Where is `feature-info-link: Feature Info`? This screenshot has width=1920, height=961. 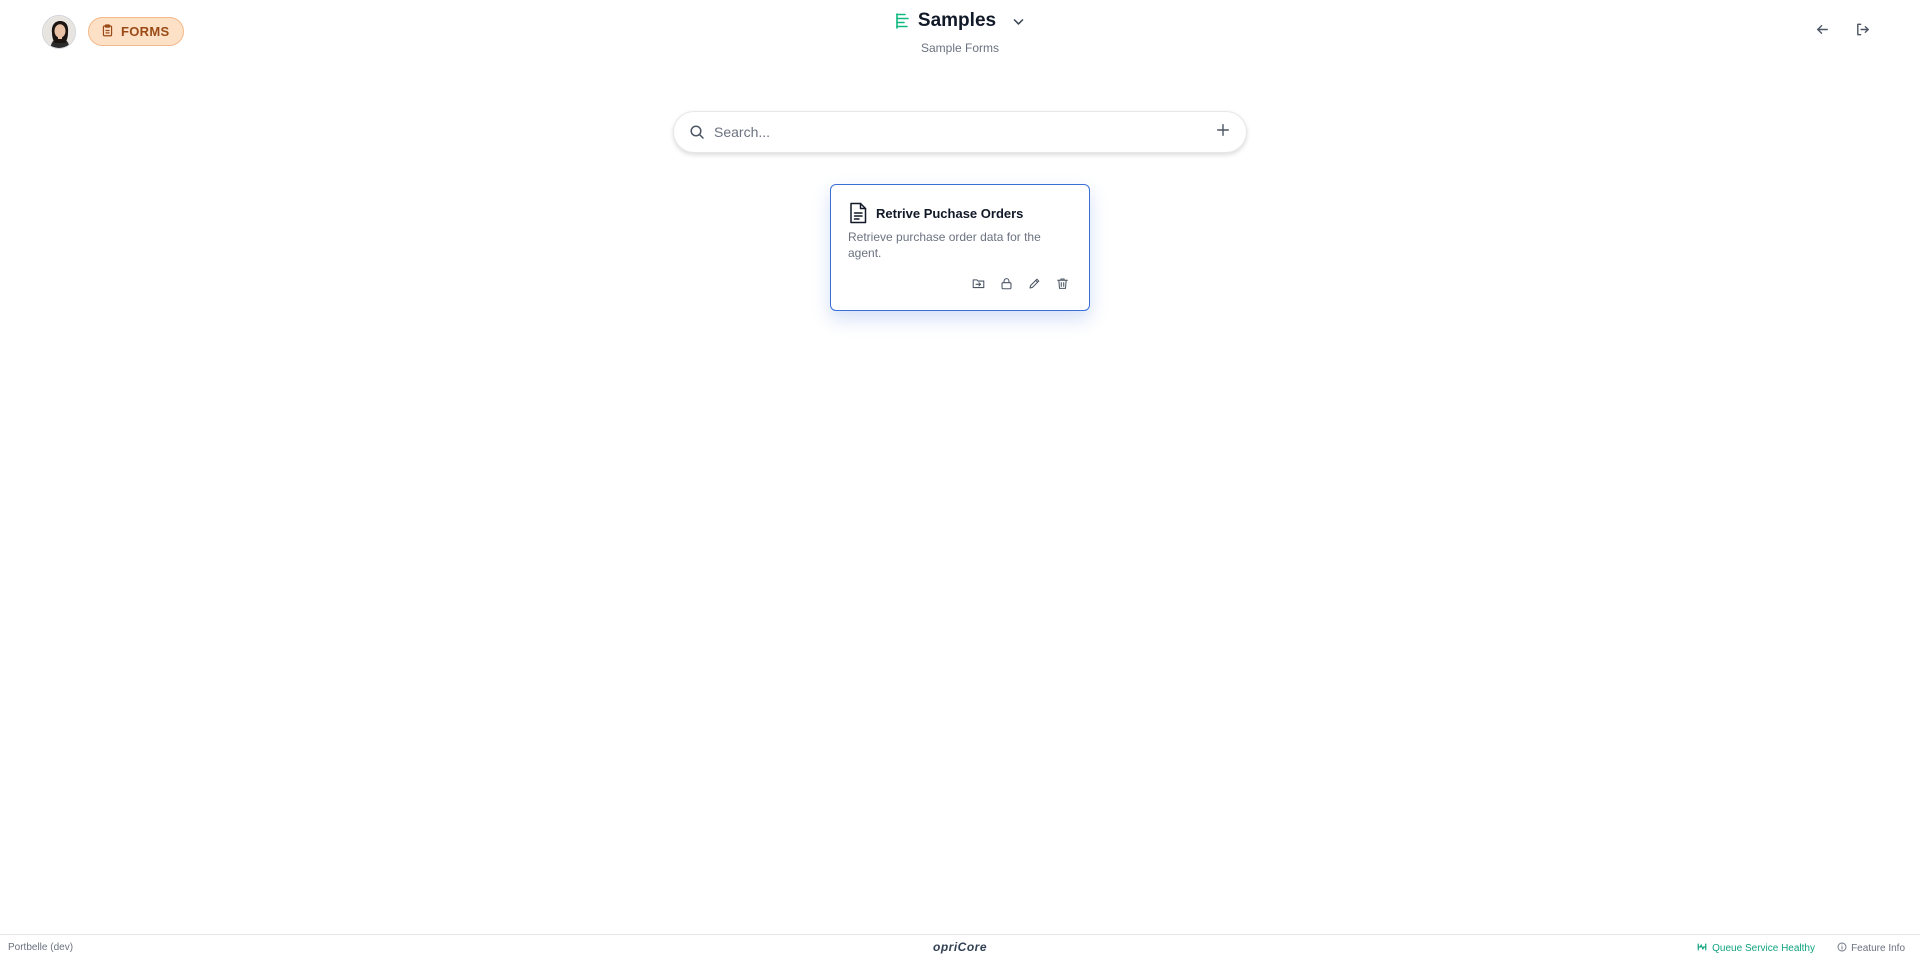 feature-info-link: Feature Info is located at coordinates (1871, 948).